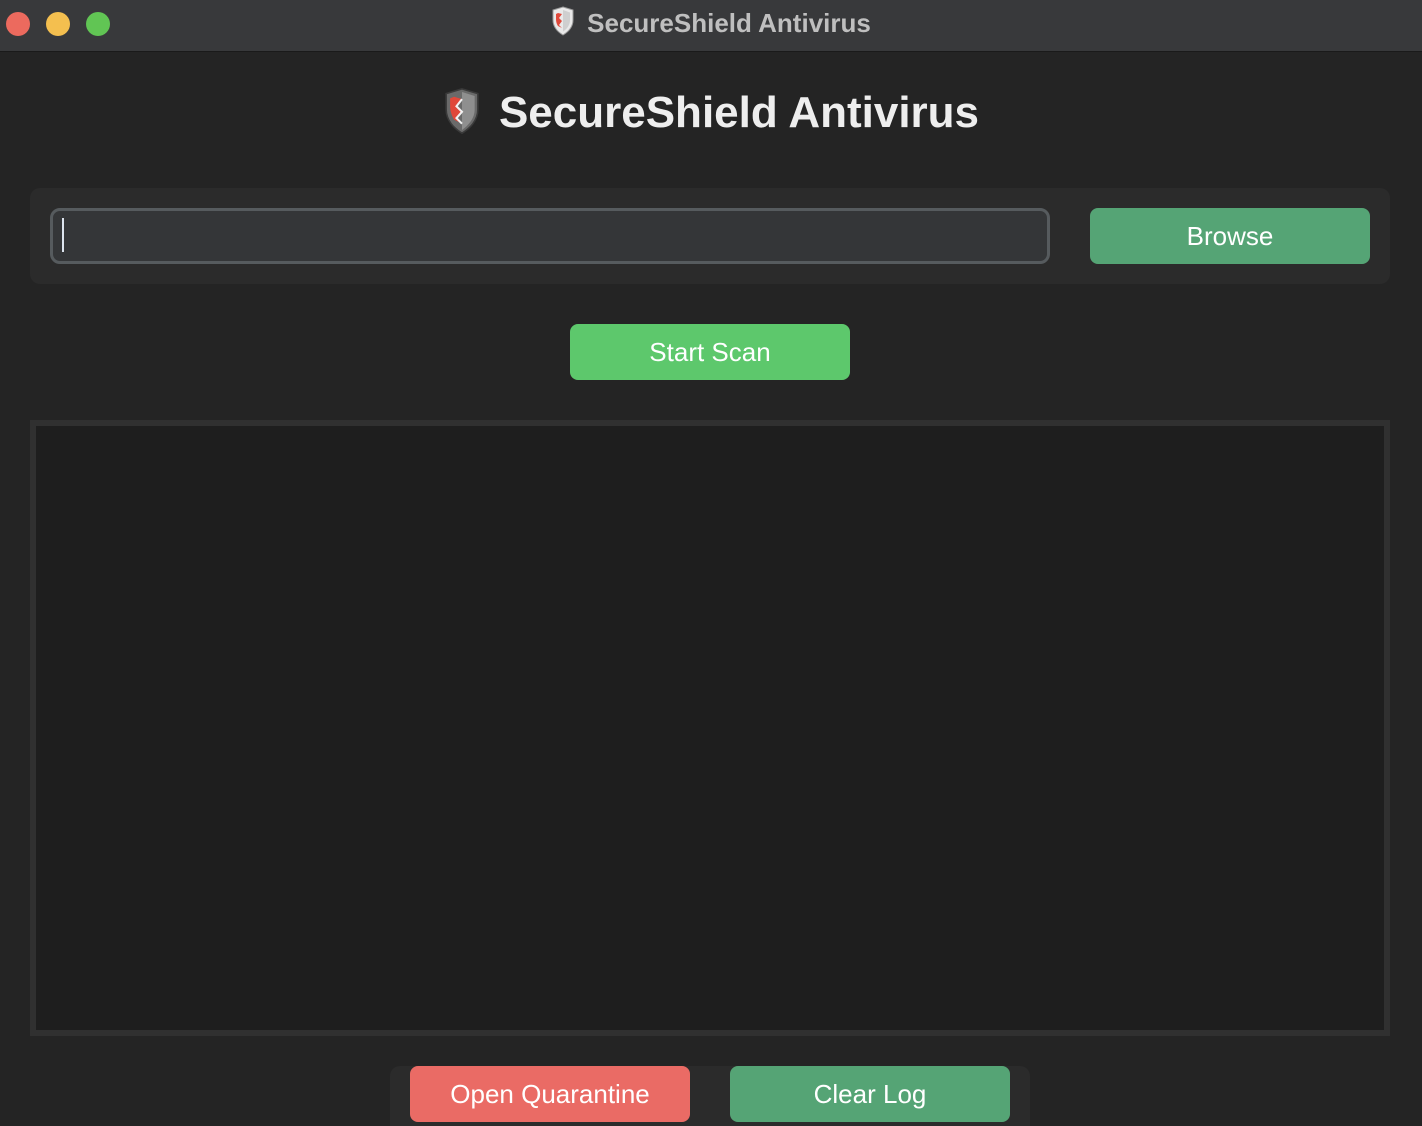 This screenshot has width=1422, height=1126. I want to click on app-header: SecureShield Antivirus, so click(711, 113).